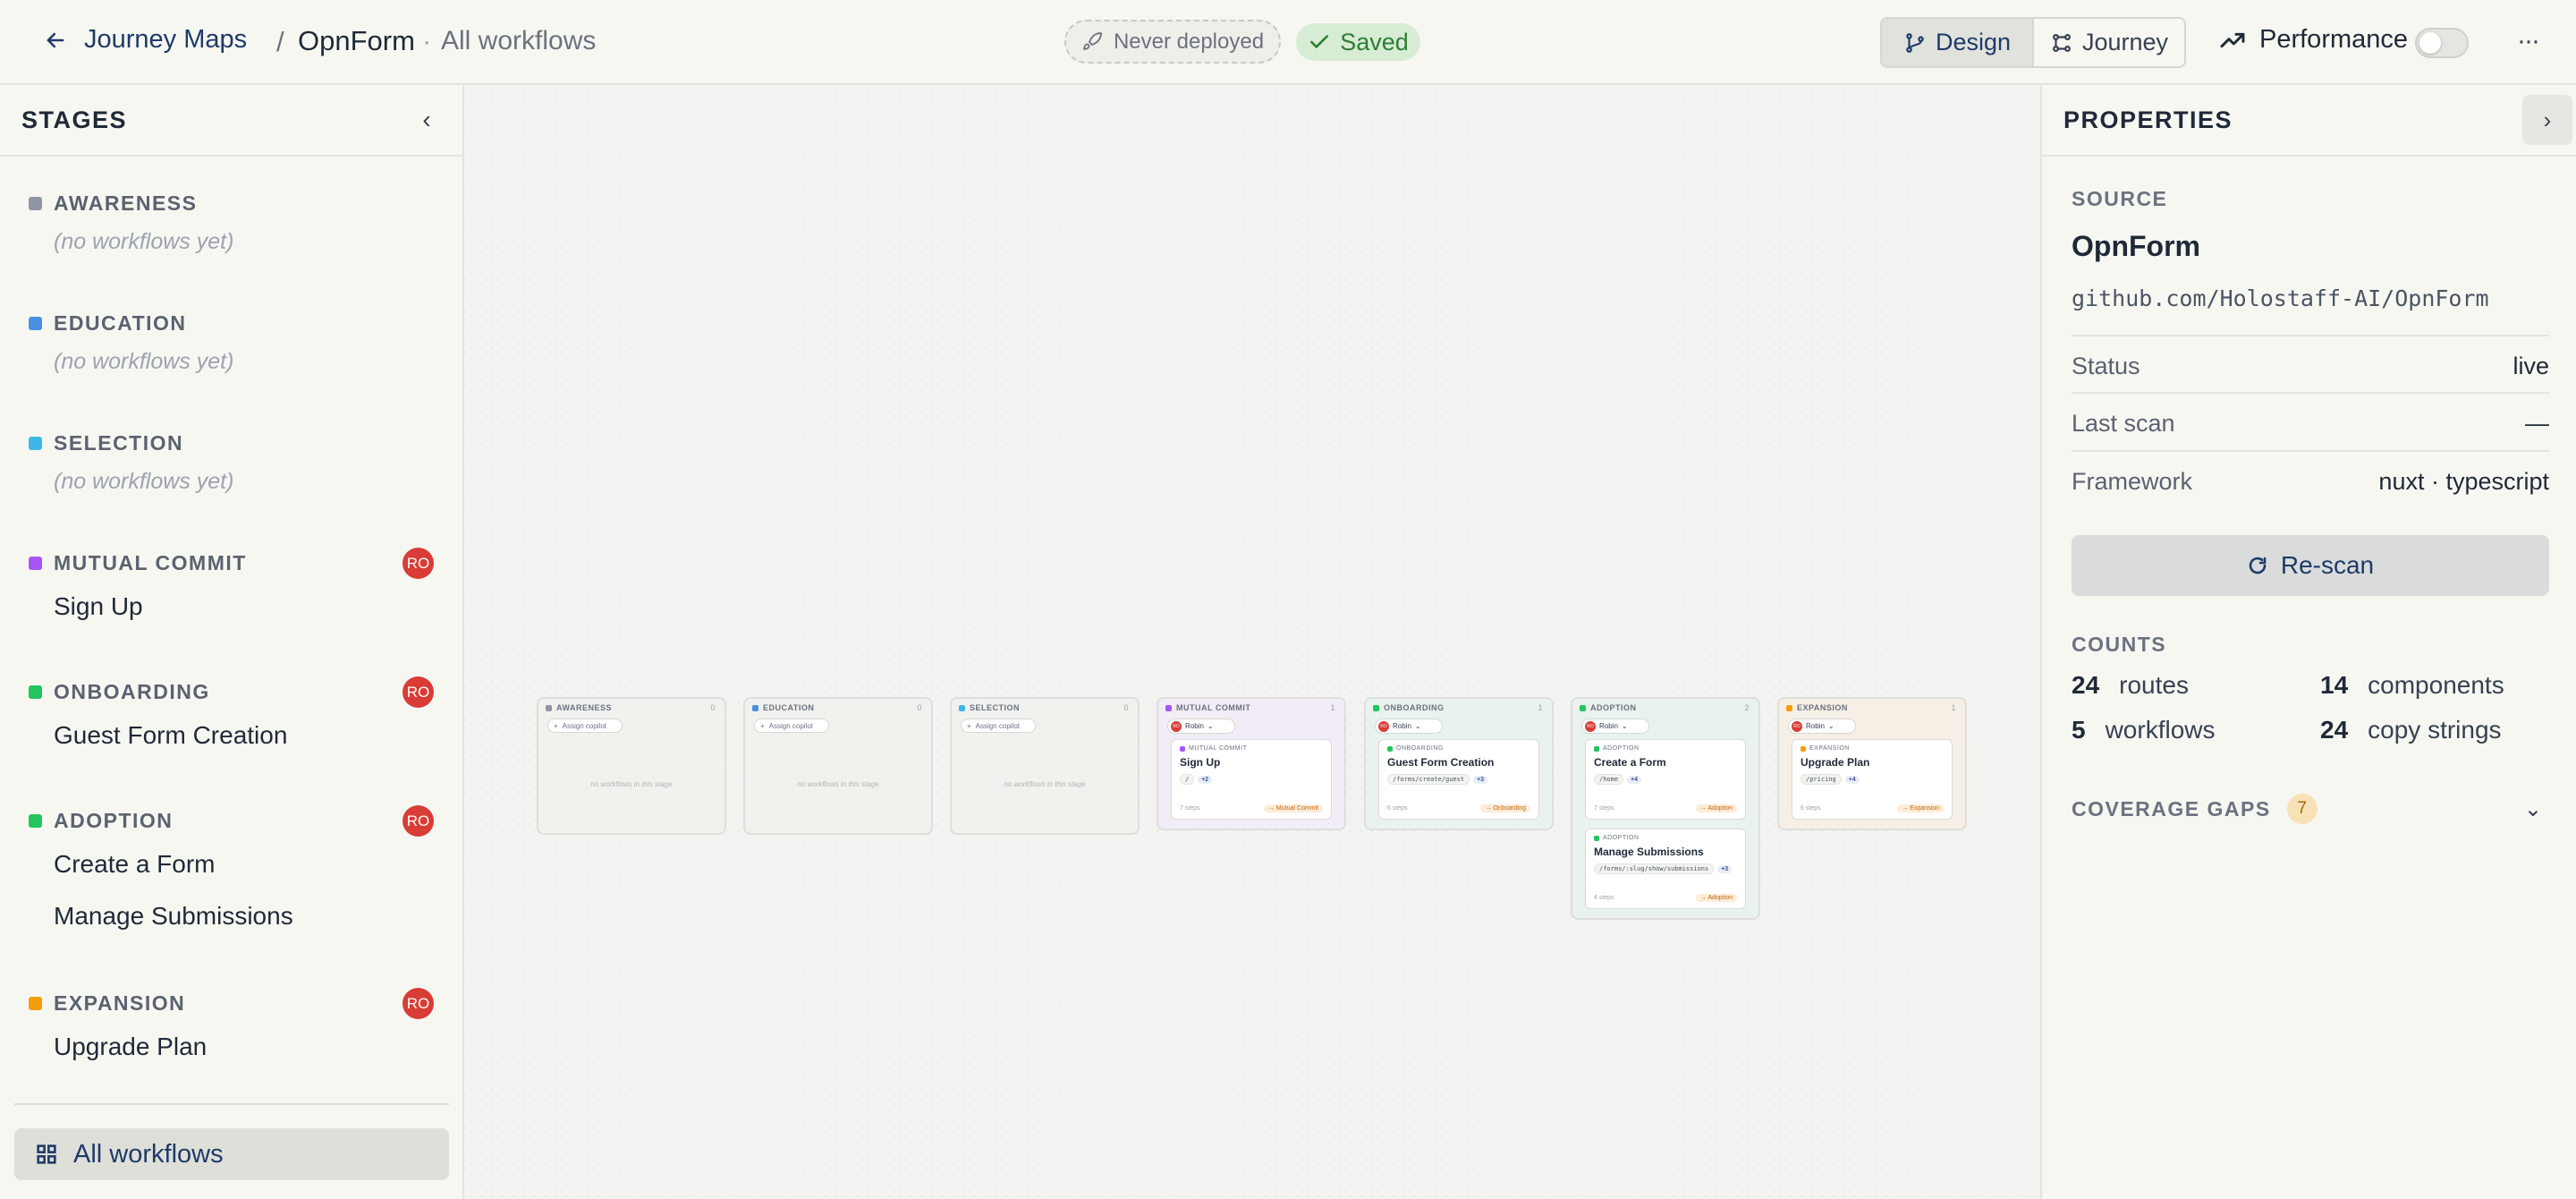 This screenshot has height=1199, width=2576. What do you see at coordinates (356, 41) in the screenshot?
I see `breadcrumb-project: OpnForm` at bounding box center [356, 41].